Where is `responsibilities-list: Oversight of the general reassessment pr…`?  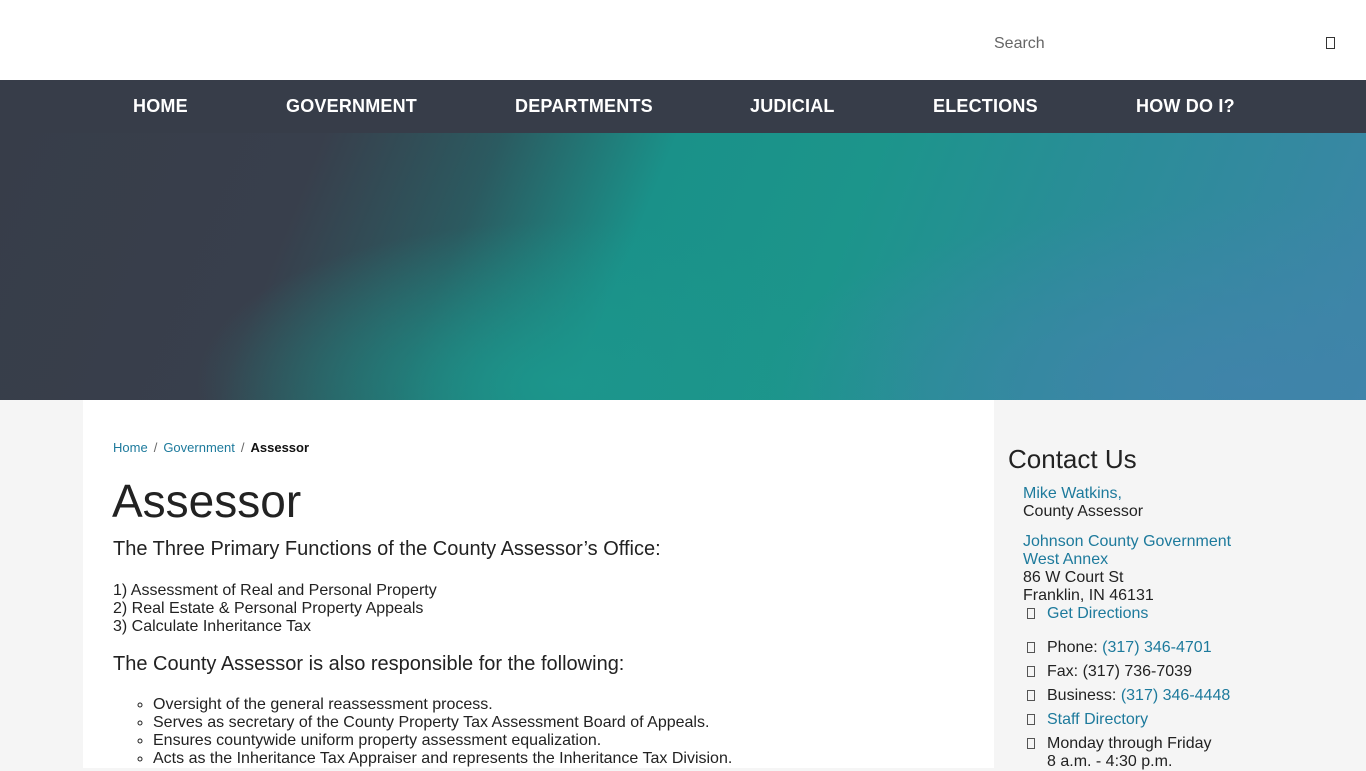
responsibilities-list: Oversight of the general reassessment pr… is located at coordinates (442, 732).